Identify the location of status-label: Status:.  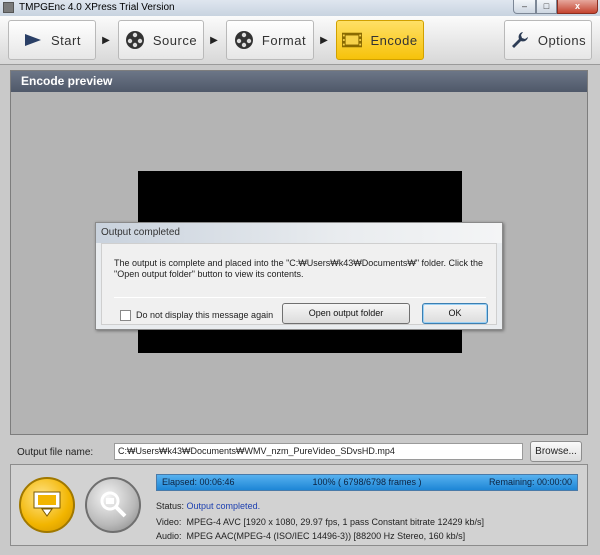
(170, 506).